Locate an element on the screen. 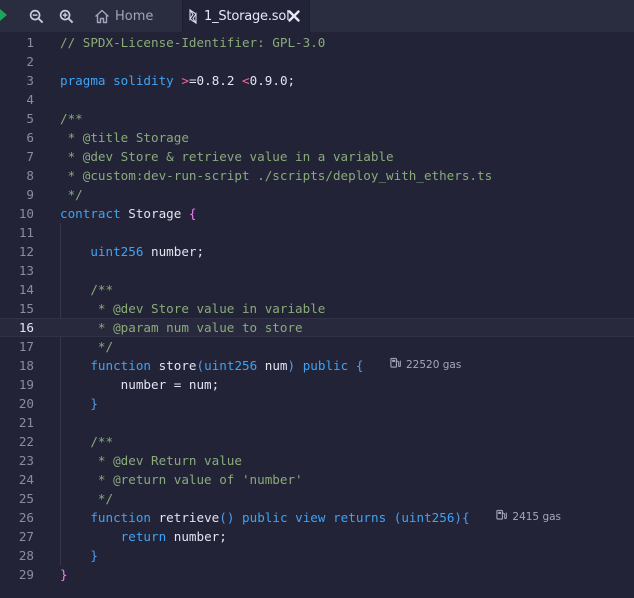 This screenshot has height=598, width=634. line-number: 9 is located at coordinates (30, 194).